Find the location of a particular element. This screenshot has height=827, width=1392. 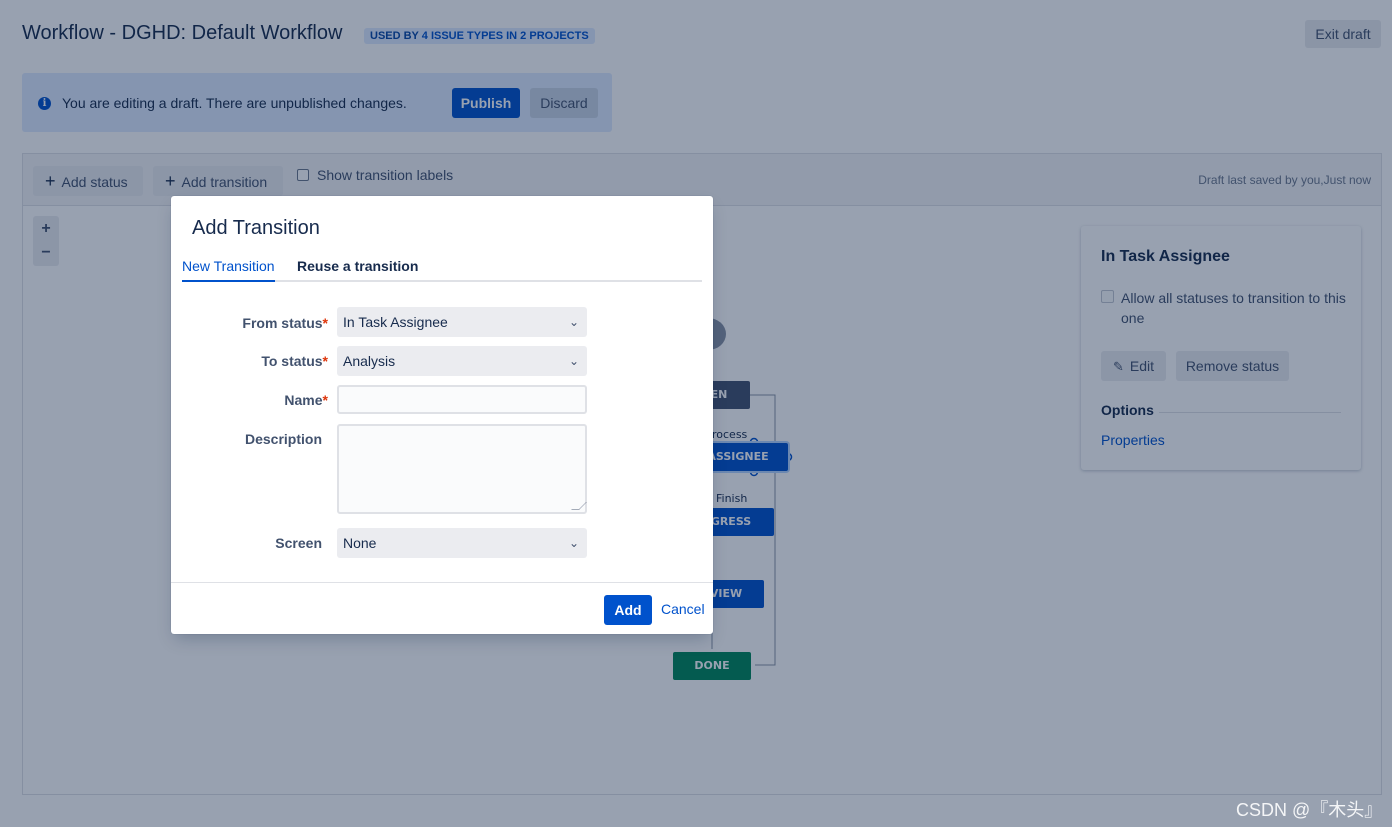

from-status-label-text: From status is located at coordinates (282, 323).